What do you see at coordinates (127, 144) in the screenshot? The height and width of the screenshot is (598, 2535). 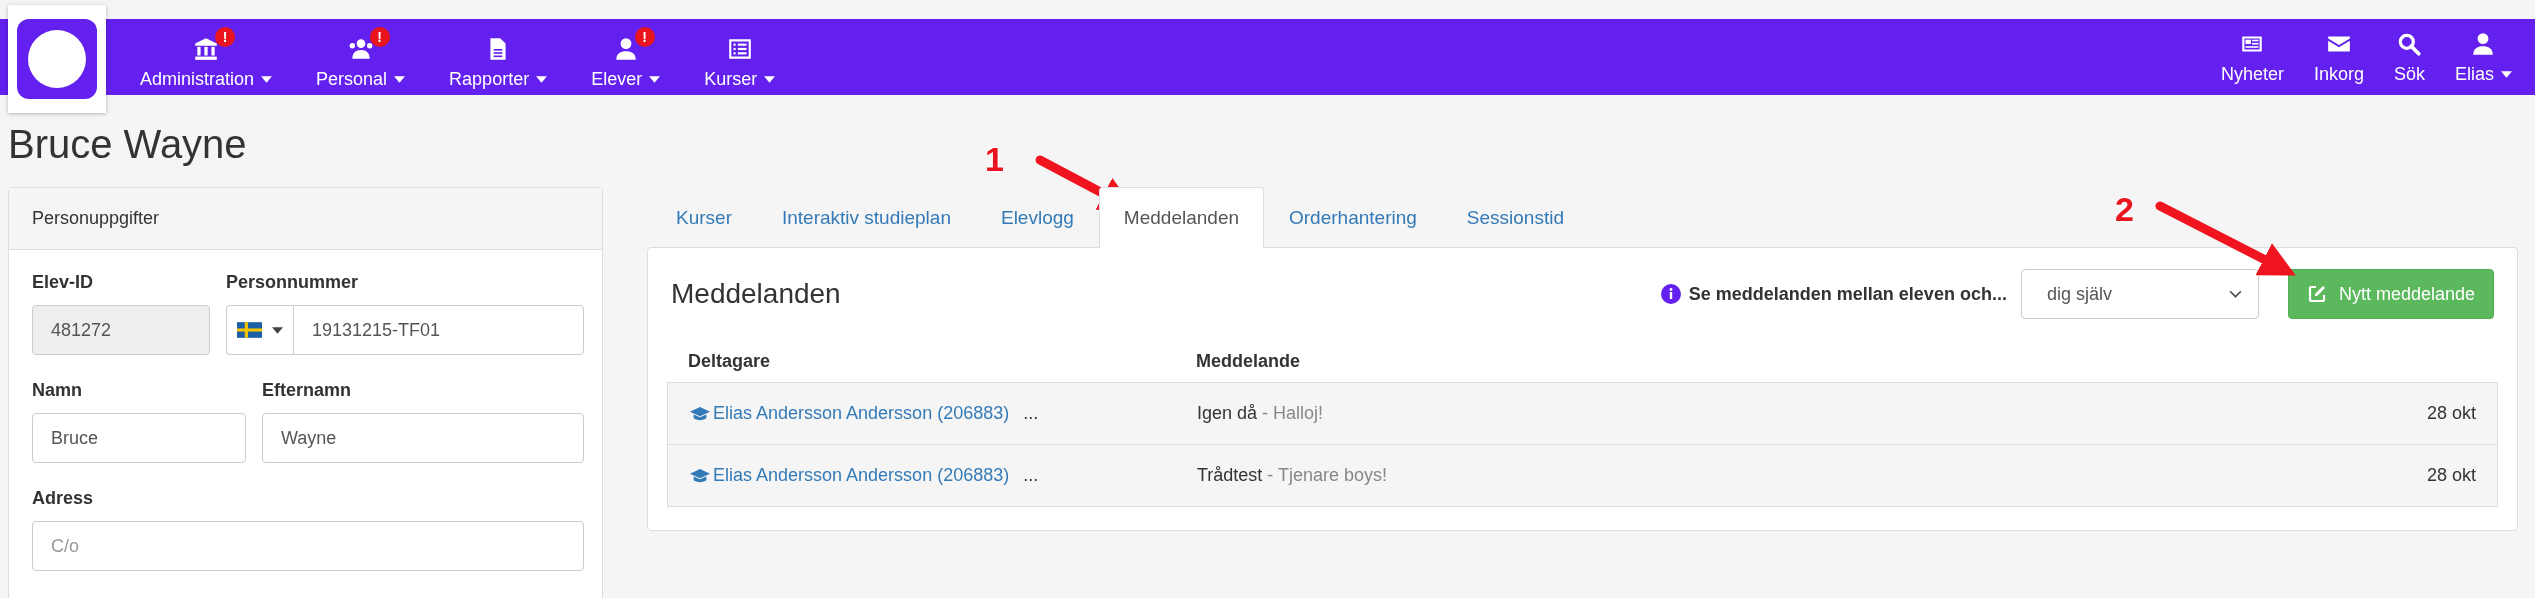 I see `page-title: Bruce Wayne` at bounding box center [127, 144].